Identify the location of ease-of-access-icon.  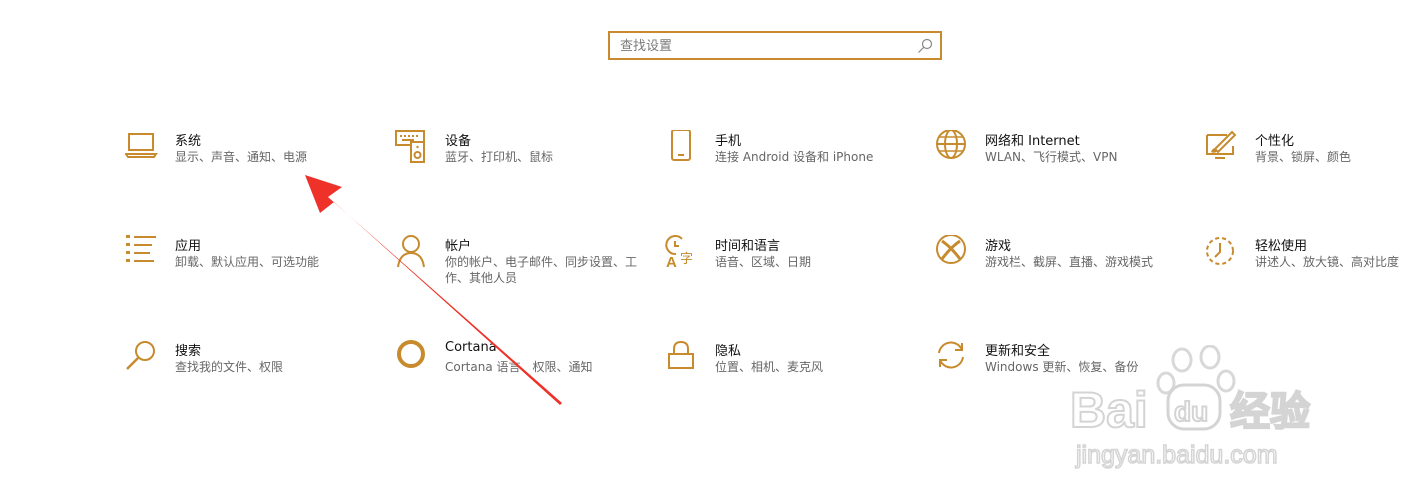
(1220, 251).